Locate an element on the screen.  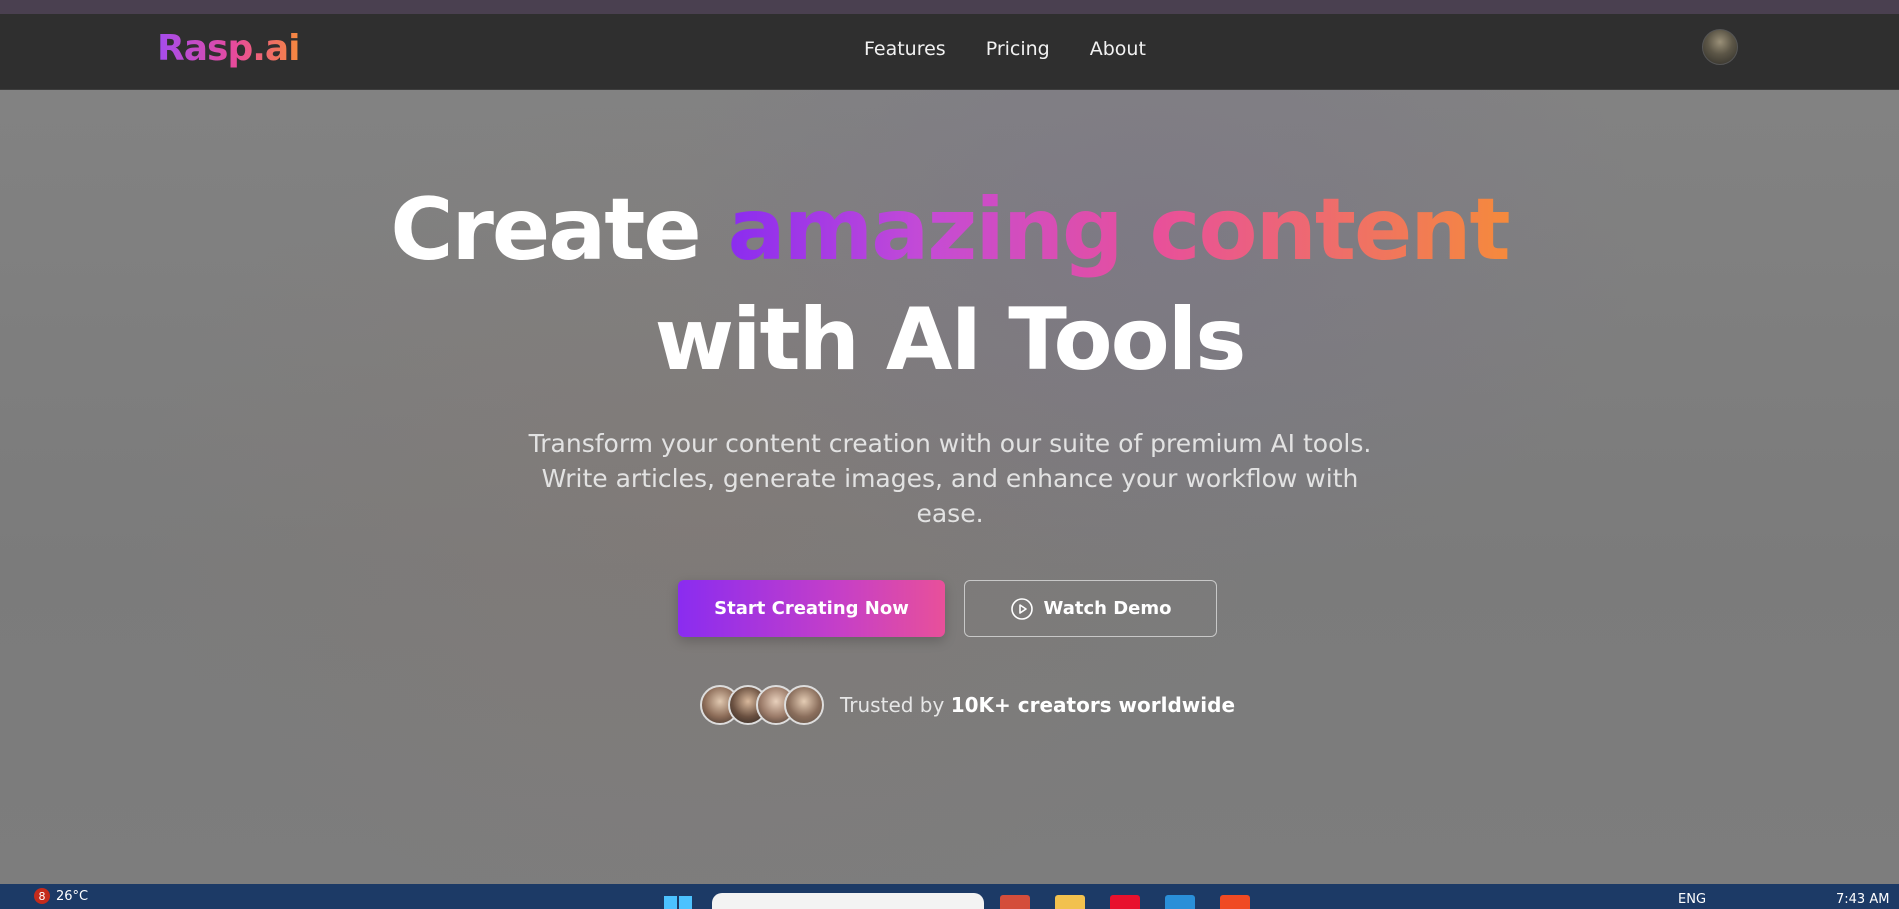
navbar: Rasp.ai Features Pricing About is located at coordinates (949, 52).